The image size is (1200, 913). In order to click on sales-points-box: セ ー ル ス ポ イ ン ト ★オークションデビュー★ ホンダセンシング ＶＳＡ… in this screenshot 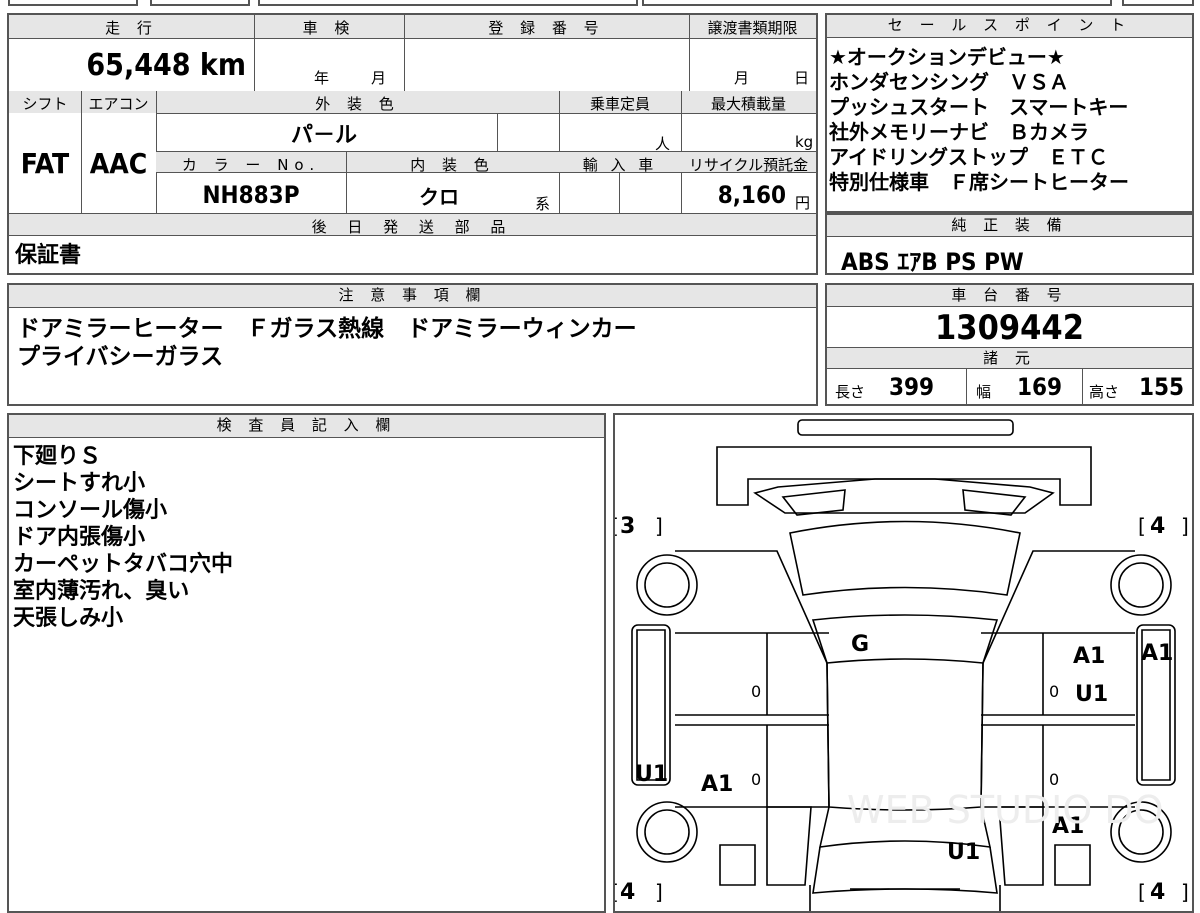, I will do `click(1009, 113)`.